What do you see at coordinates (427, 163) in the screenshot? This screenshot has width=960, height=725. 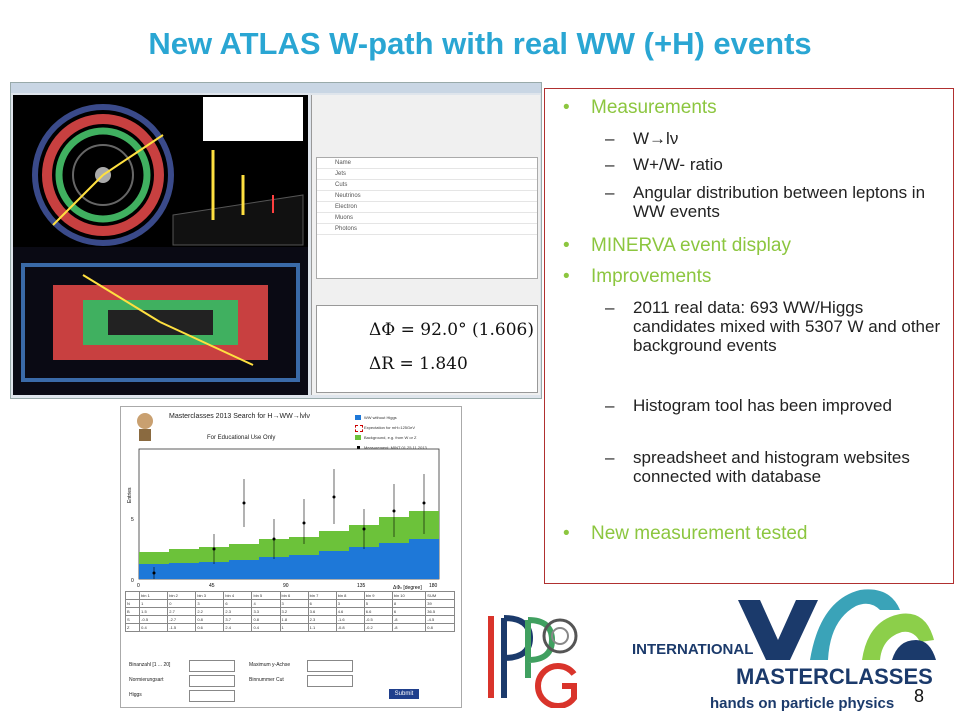 I see `cut-row: Name` at bounding box center [427, 163].